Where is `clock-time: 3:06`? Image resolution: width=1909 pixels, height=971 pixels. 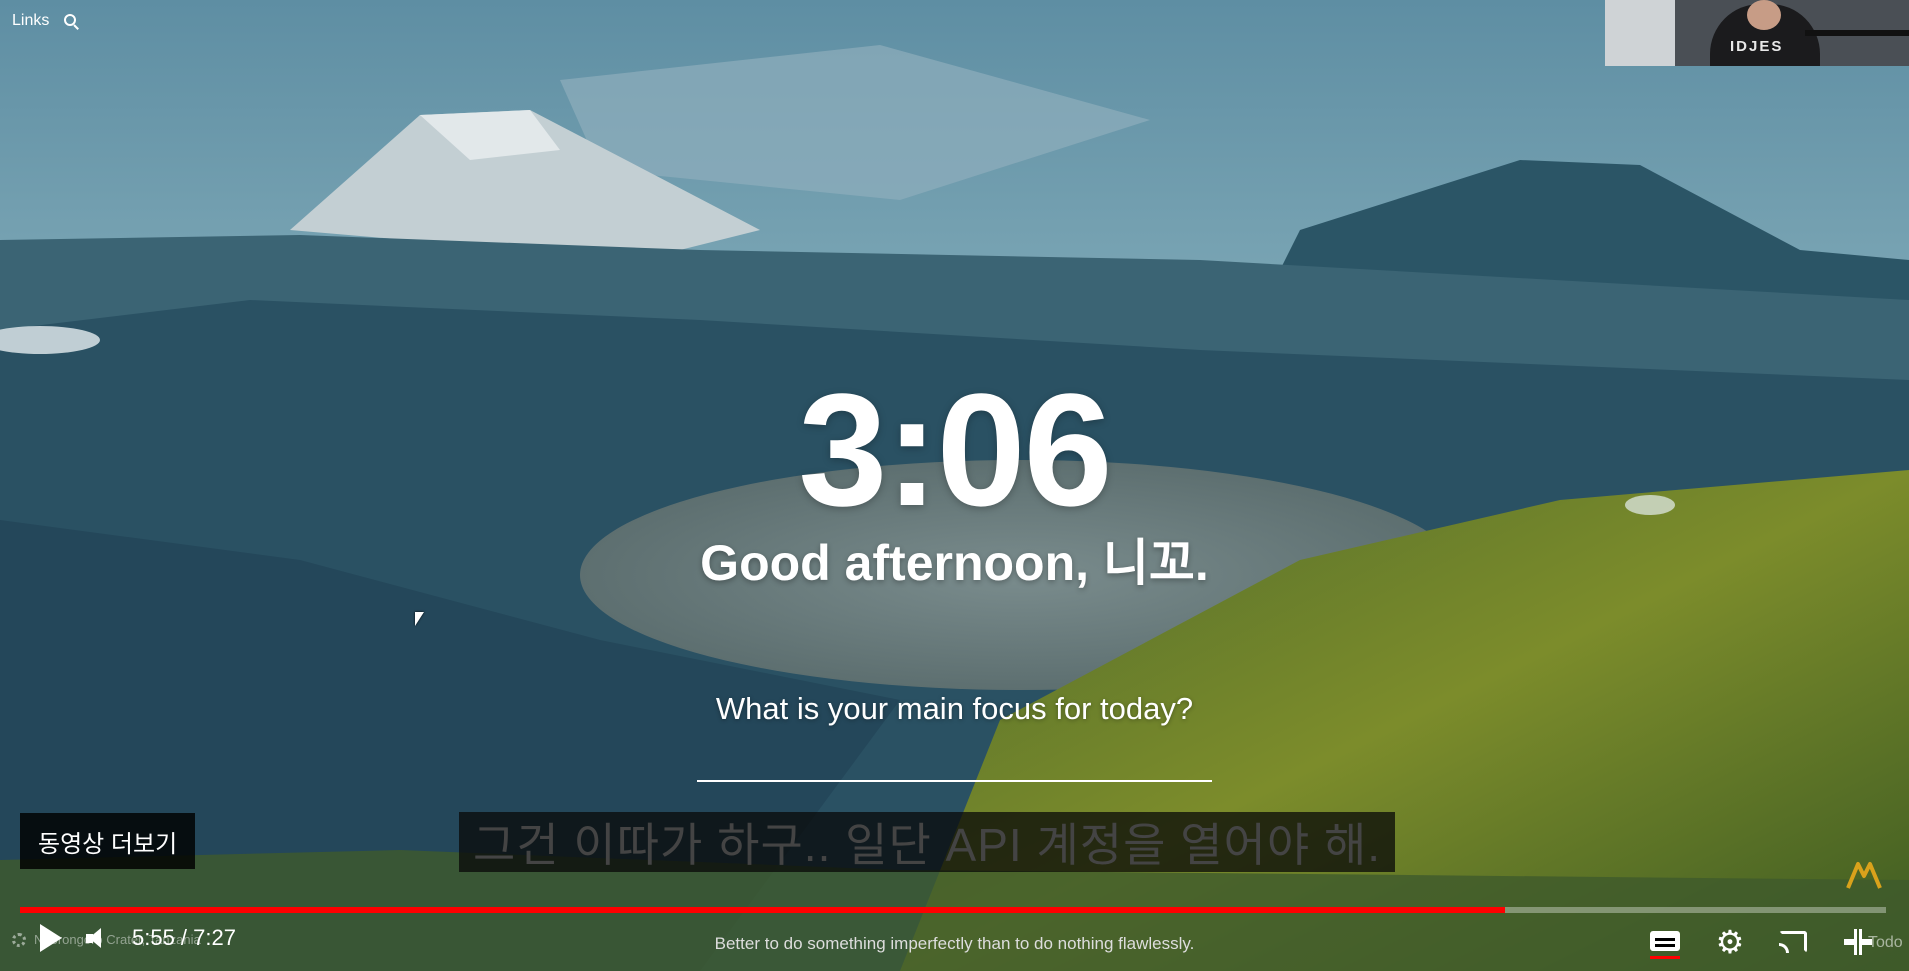
clock-time: 3:06 is located at coordinates (955, 449).